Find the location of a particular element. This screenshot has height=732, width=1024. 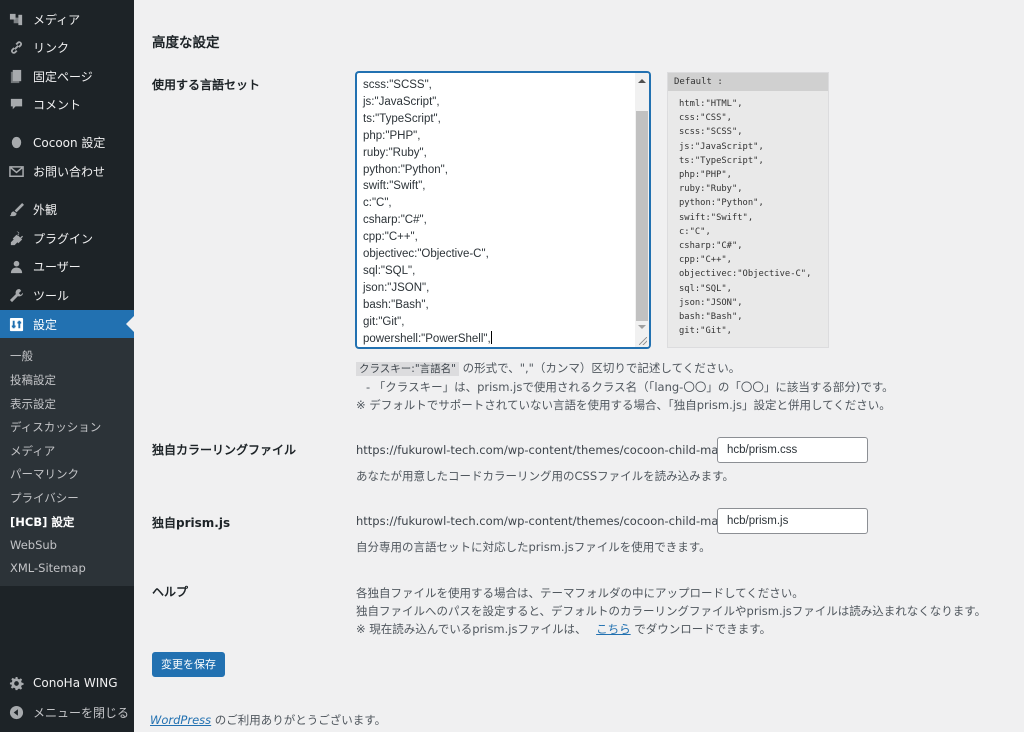

default-code-line: ts:"TypeScript", is located at coordinates (721, 160).